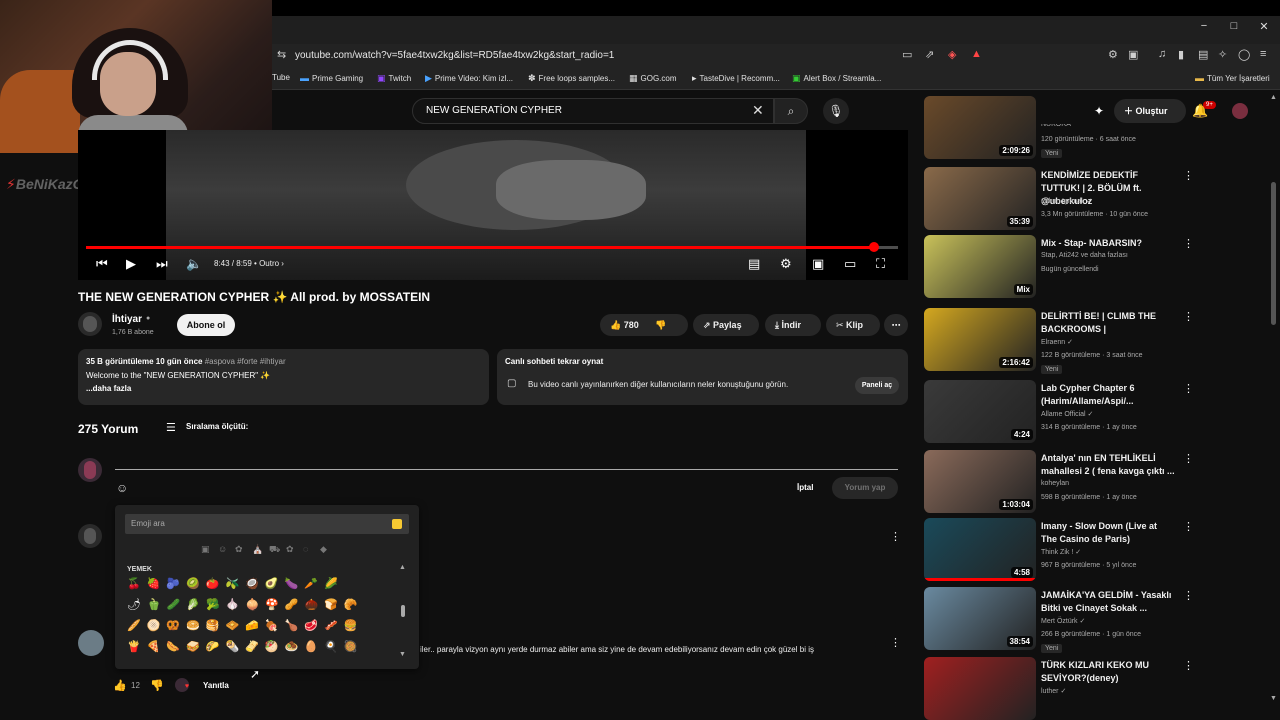 Image resolution: width=1280 pixels, height=720 pixels. Describe the element at coordinates (791, 111) in the screenshot. I see `search-button: ⌕` at that location.